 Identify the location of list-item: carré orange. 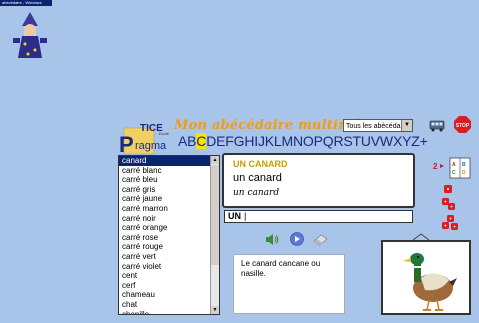
(169, 228).